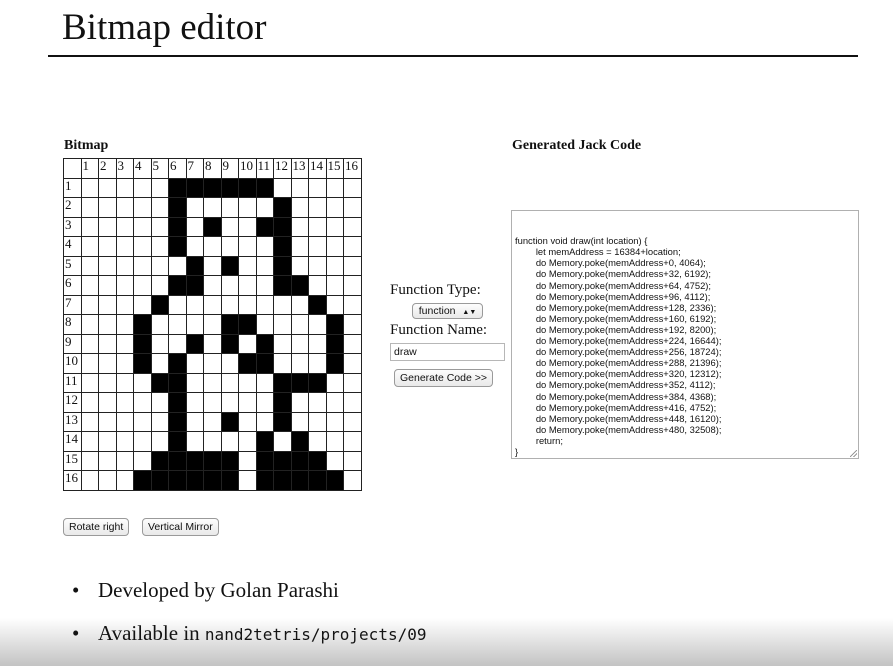  I want to click on generate-code-button: Generate Code >>, so click(443, 378).